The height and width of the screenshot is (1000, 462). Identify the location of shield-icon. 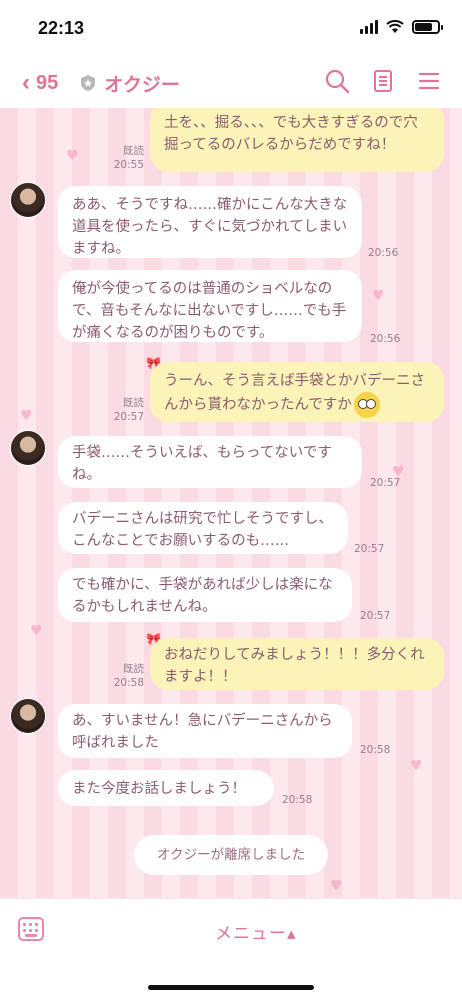
(88, 83).